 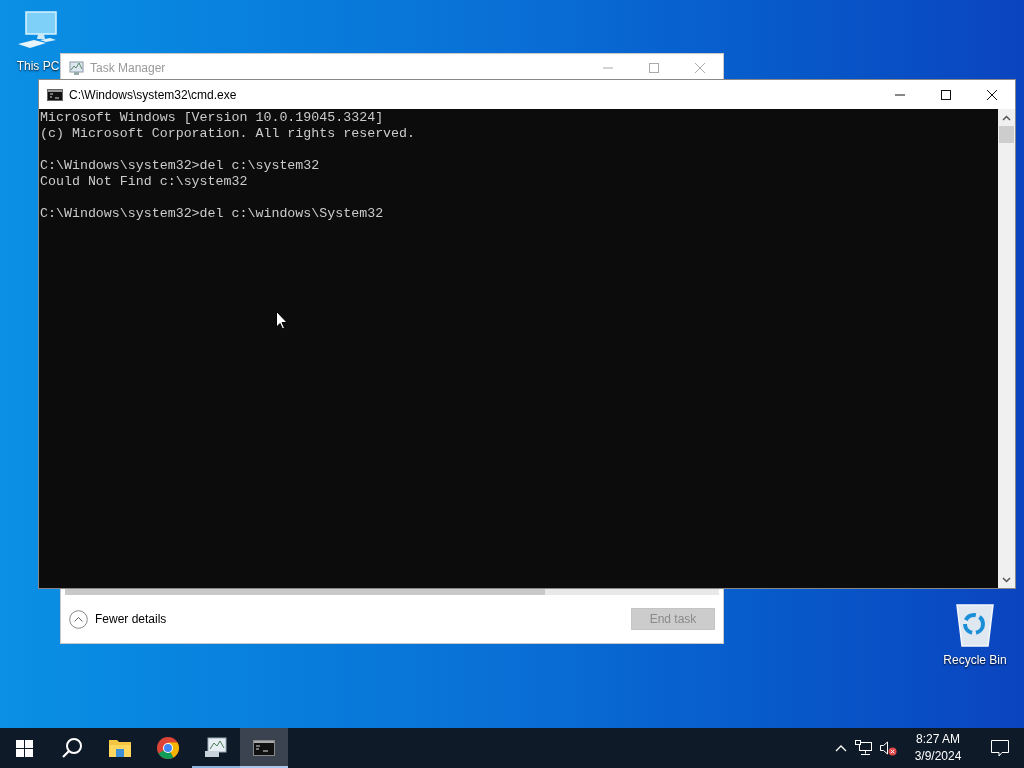 What do you see at coordinates (180, 166) in the screenshot?
I see `console-line: C:\Windows\system32>del c:\system32` at bounding box center [180, 166].